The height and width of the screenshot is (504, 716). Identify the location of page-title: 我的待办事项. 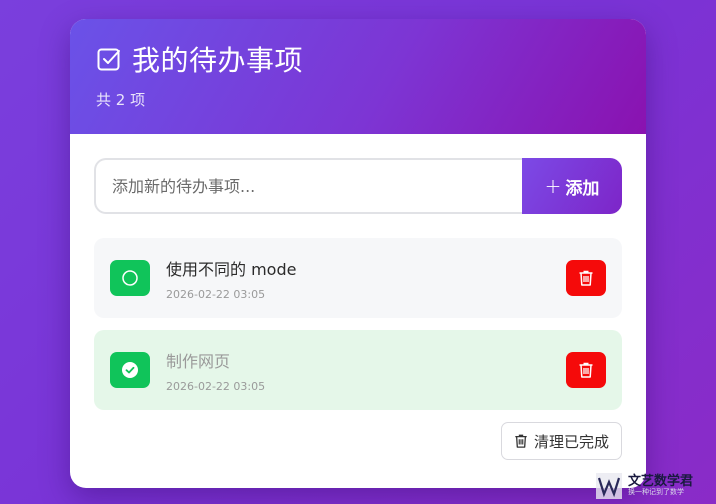
(218, 60).